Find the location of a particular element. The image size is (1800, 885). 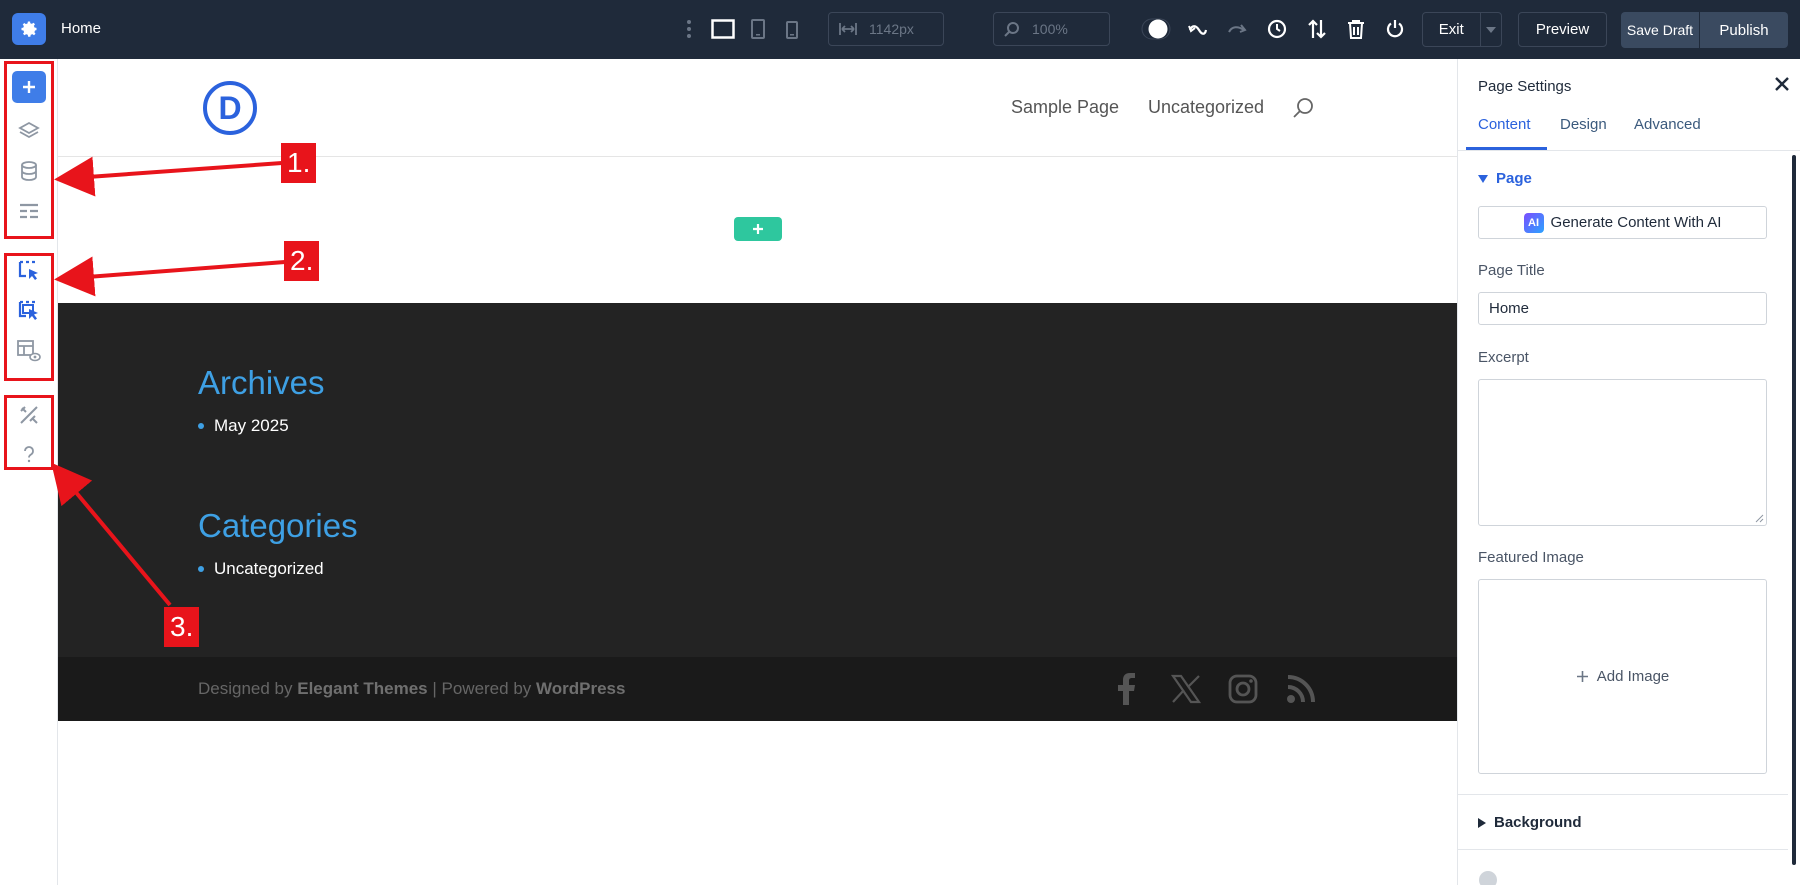

annotation-label-2: 2. is located at coordinates (302, 261).